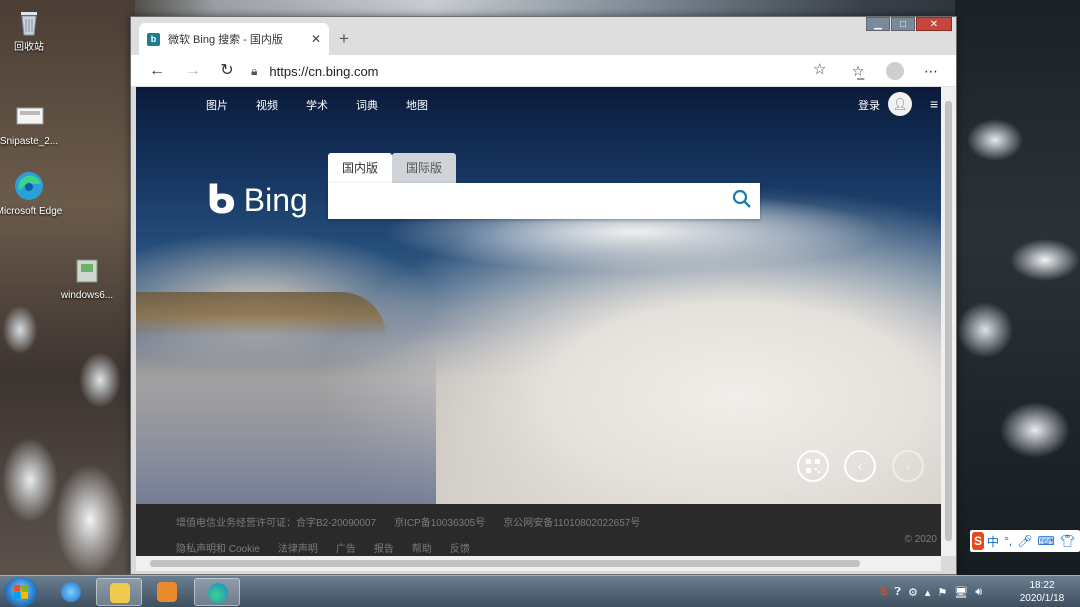 The image size is (1080, 607). I want to click on footer-legal: 法律声明, so click(298, 547).